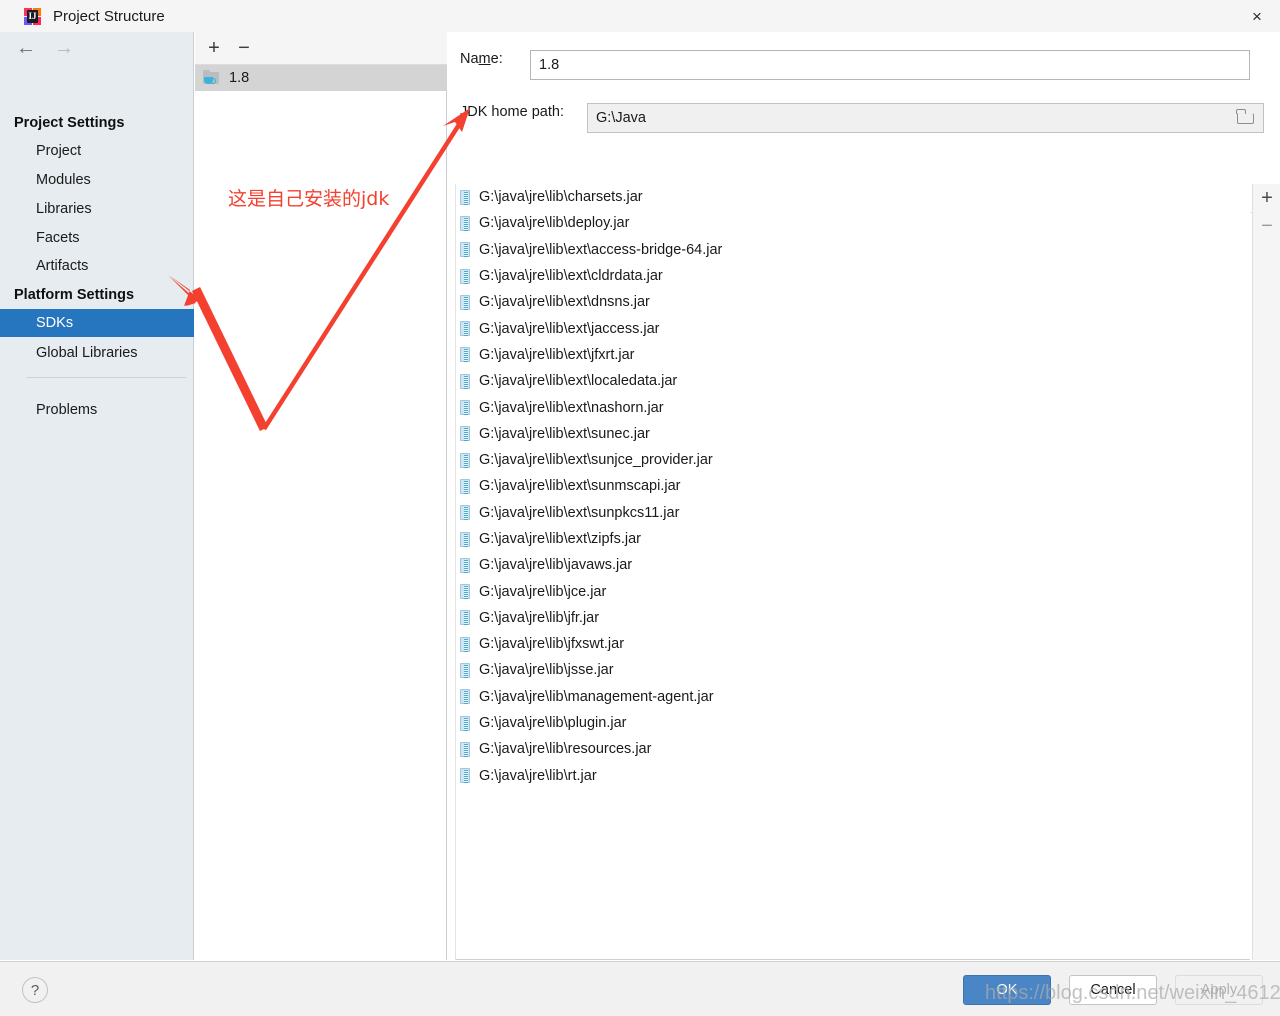 The image size is (1280, 1016). I want to click on classpath-entry-label: G:\java\jre\lib\charsets.jar, so click(561, 197).